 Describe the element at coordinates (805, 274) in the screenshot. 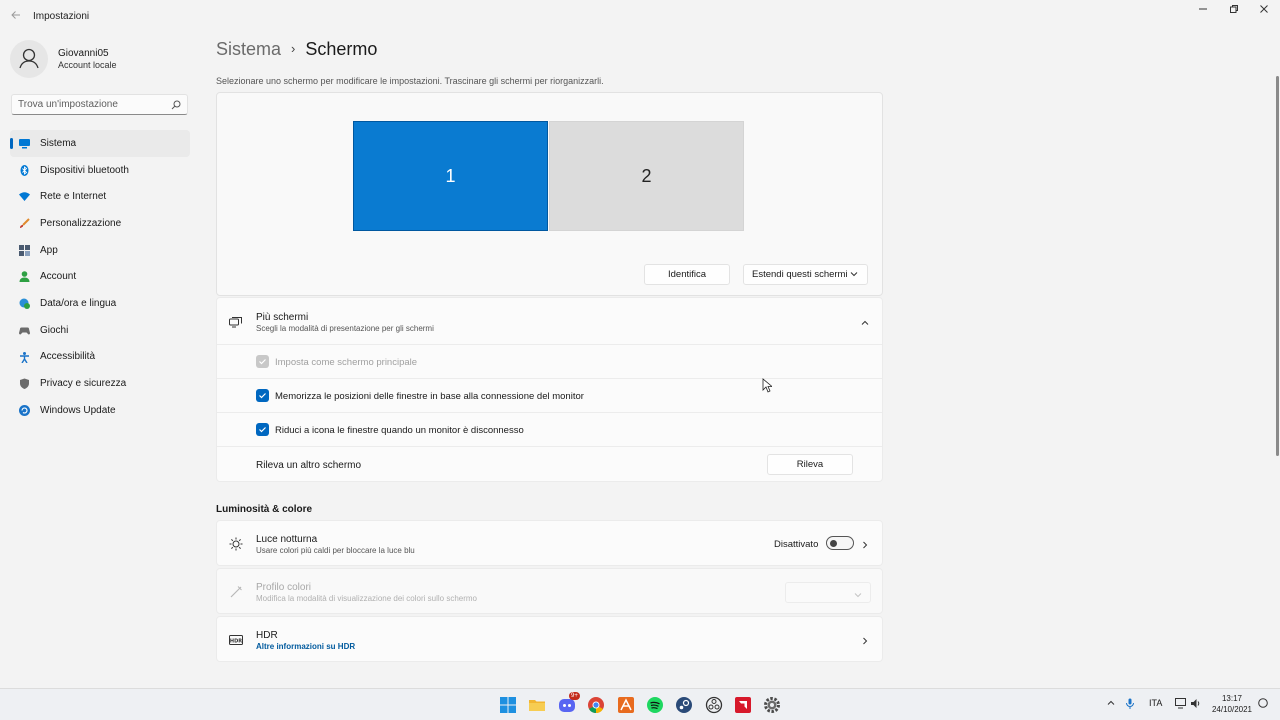

I see `display-mode-dropdown: Estendi questi schermi` at that location.